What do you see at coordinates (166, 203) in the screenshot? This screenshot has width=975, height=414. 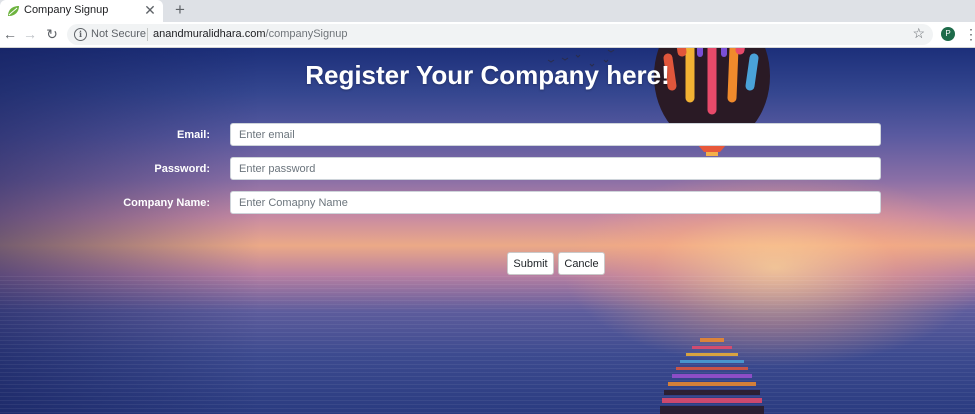 I see `company-name-label: Company Name:` at bounding box center [166, 203].